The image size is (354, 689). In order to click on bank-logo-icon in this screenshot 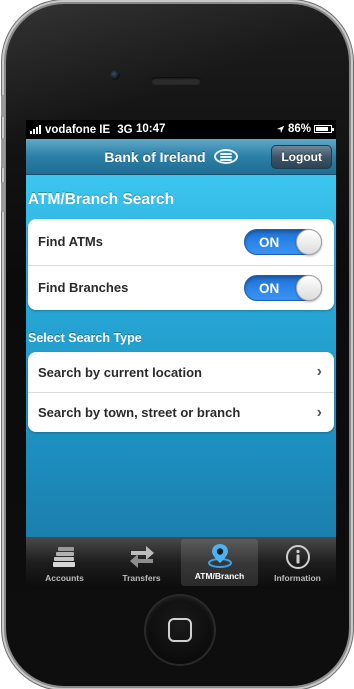, I will do `click(225, 156)`.